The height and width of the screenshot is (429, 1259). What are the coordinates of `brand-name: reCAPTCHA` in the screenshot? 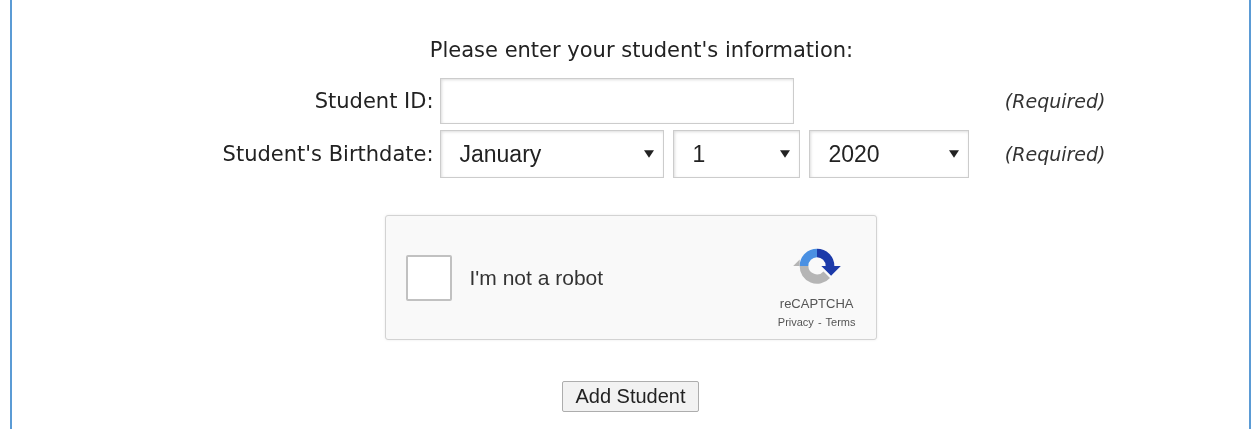 It's located at (816, 303).